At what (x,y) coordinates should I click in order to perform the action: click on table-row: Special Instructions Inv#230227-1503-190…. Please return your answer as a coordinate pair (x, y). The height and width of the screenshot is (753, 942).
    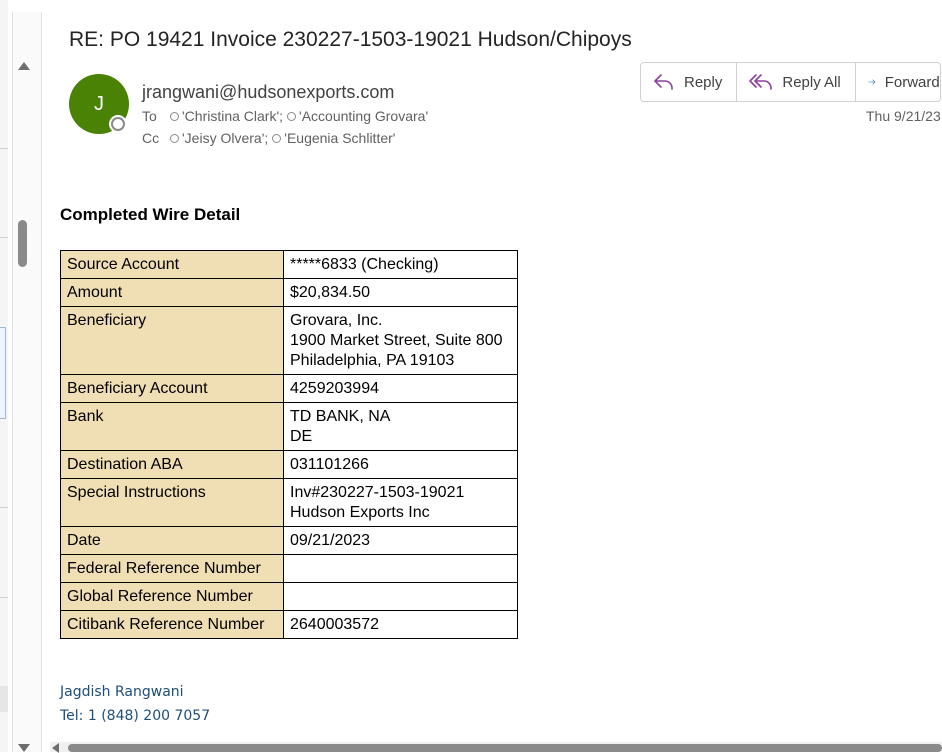
    Looking at the image, I should click on (289, 502).